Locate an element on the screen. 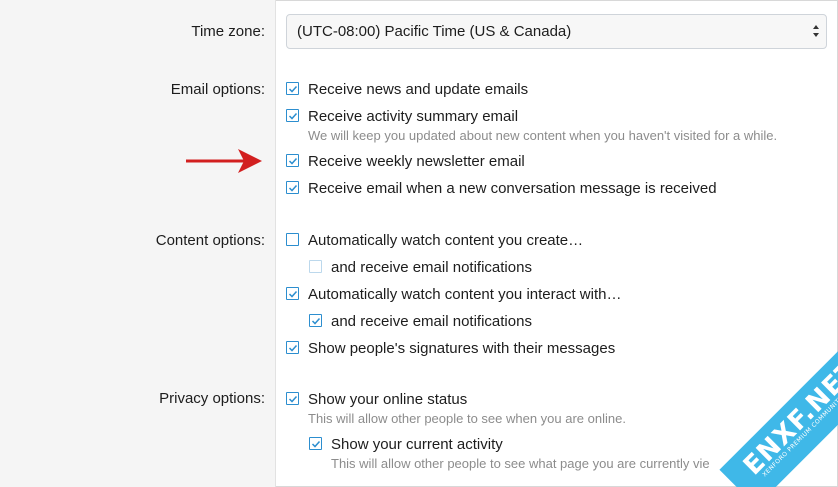  activity-summary-checkbox is located at coordinates (292, 115).